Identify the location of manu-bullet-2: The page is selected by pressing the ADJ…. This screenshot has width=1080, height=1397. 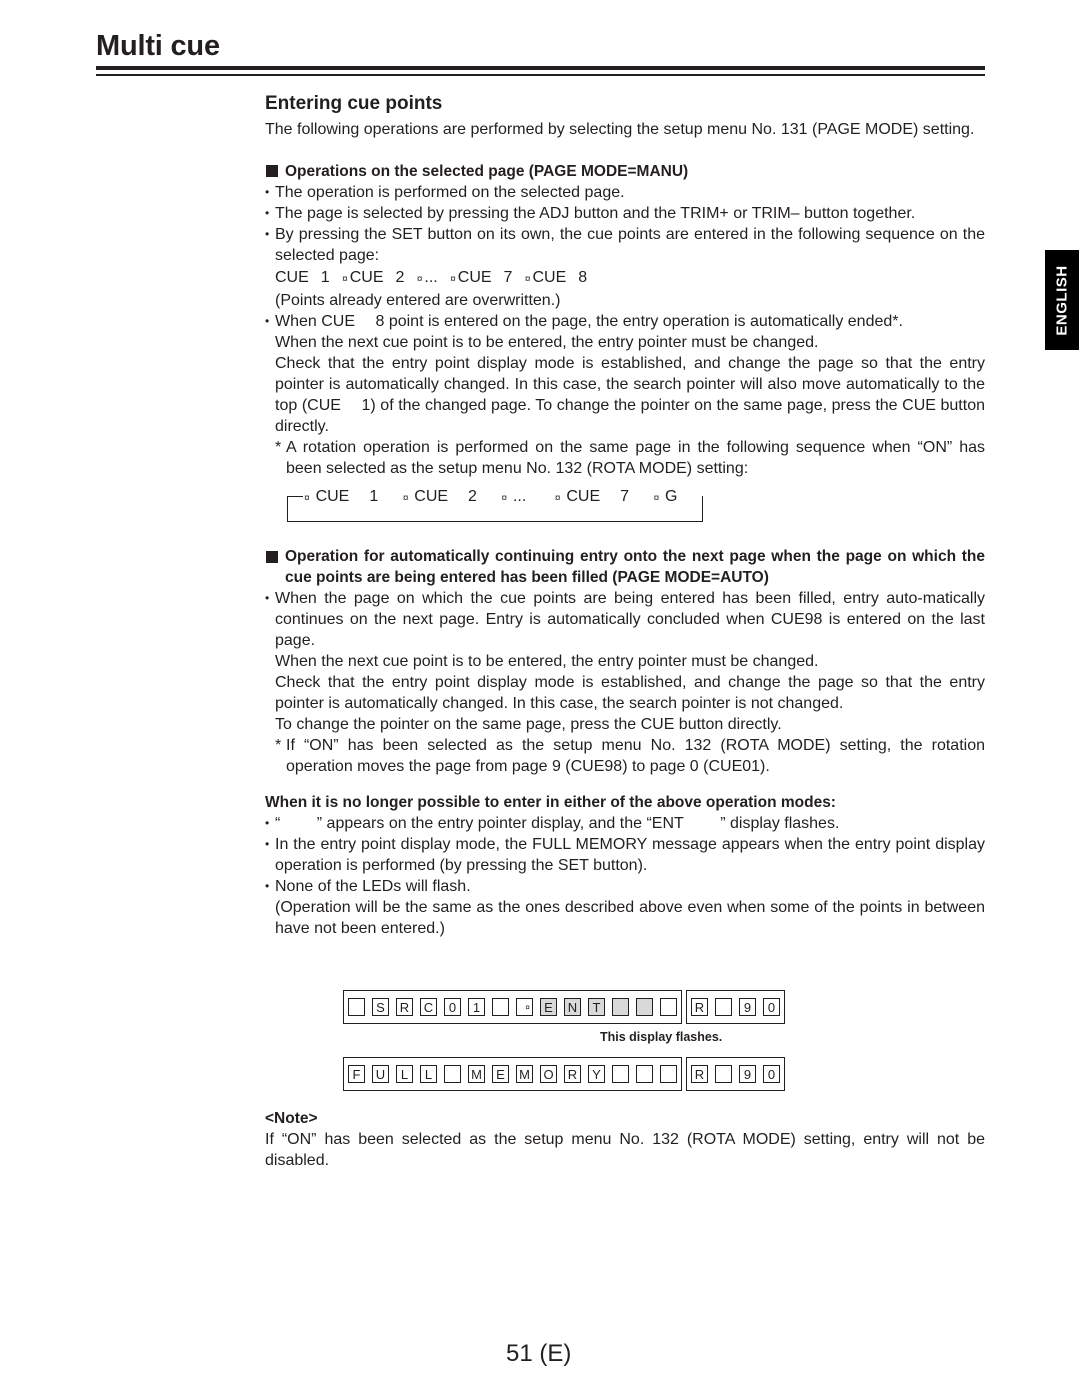
(625, 213).